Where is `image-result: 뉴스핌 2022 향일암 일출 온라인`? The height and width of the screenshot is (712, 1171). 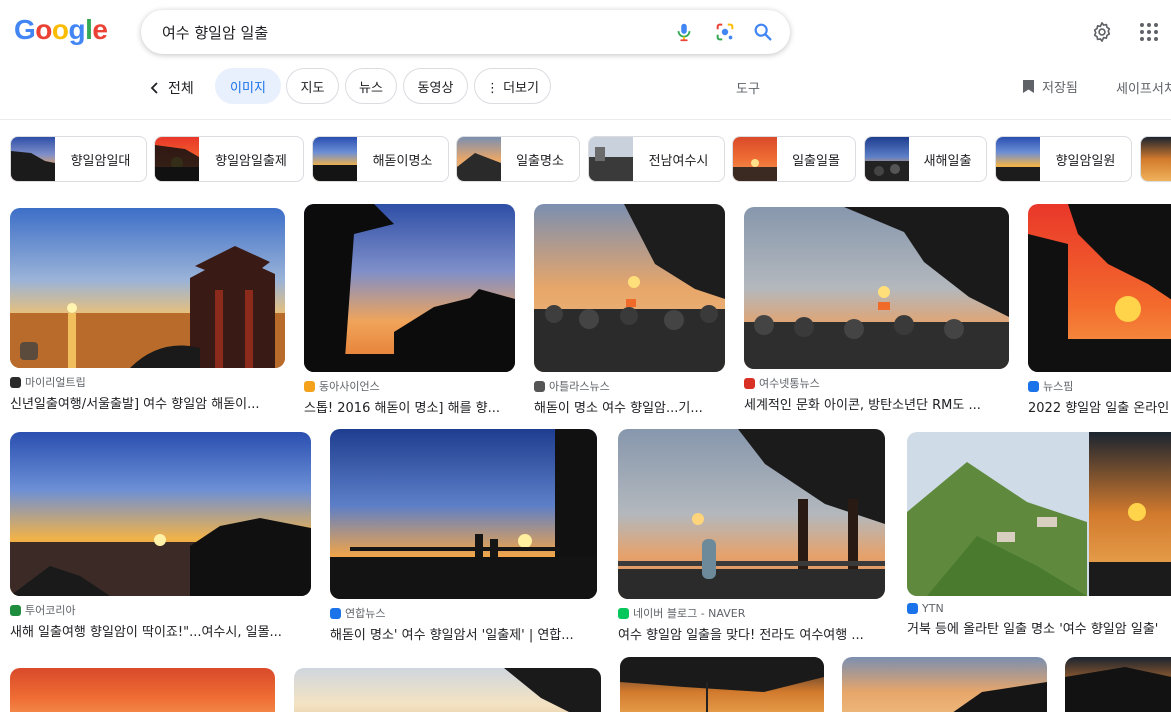 image-result: 뉴스핌 2022 향일암 일출 온라인 is located at coordinates (1099, 310).